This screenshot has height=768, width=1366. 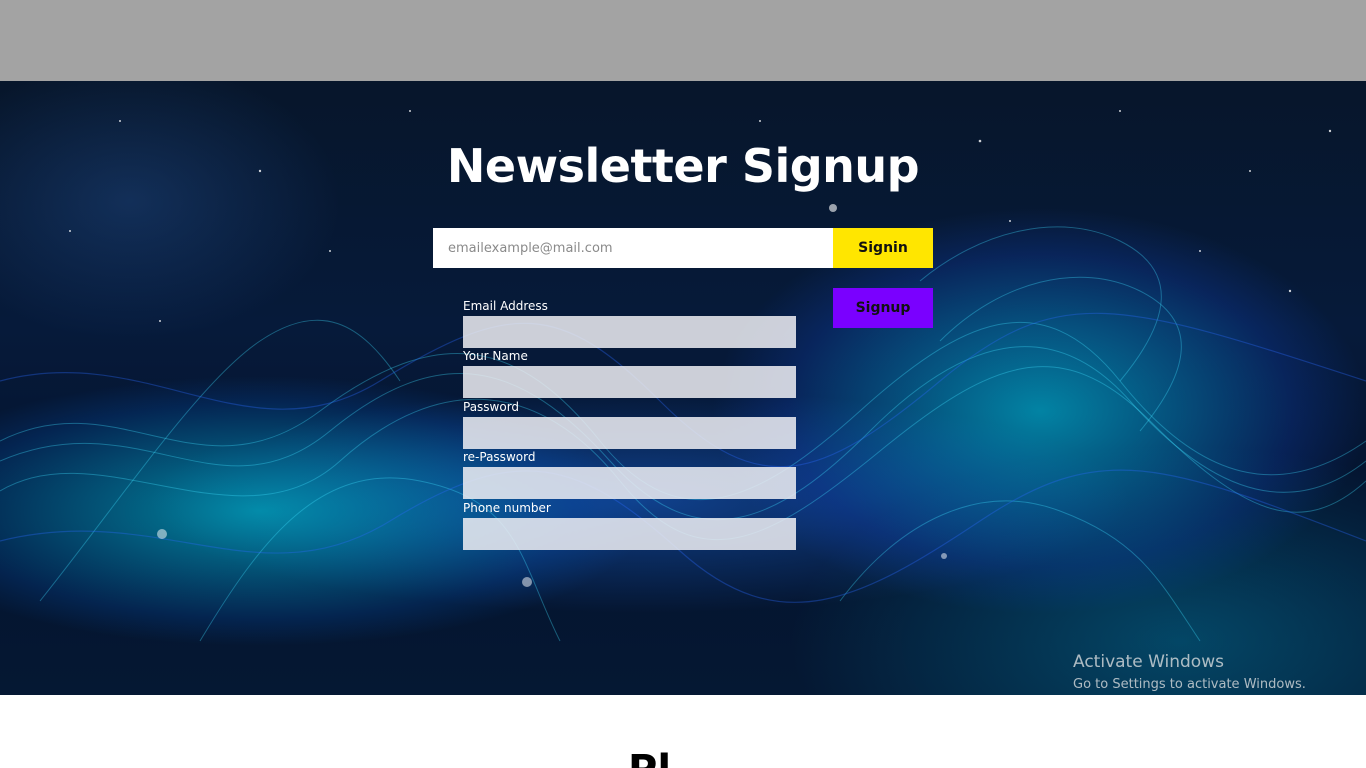 I want to click on email-address-field, so click(x=629, y=332).